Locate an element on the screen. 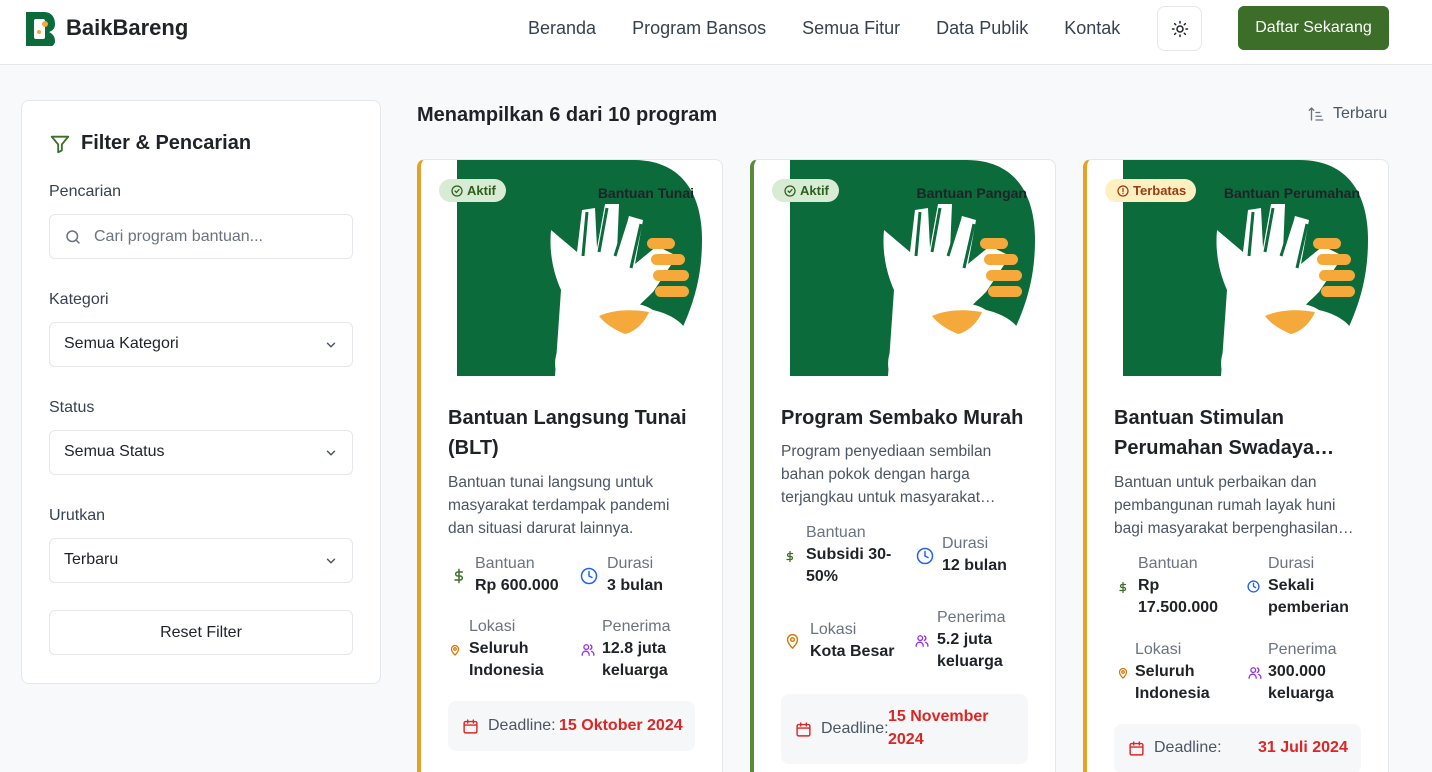 The image size is (1432, 772). brand-link: BaikBareng is located at coordinates (106, 28).